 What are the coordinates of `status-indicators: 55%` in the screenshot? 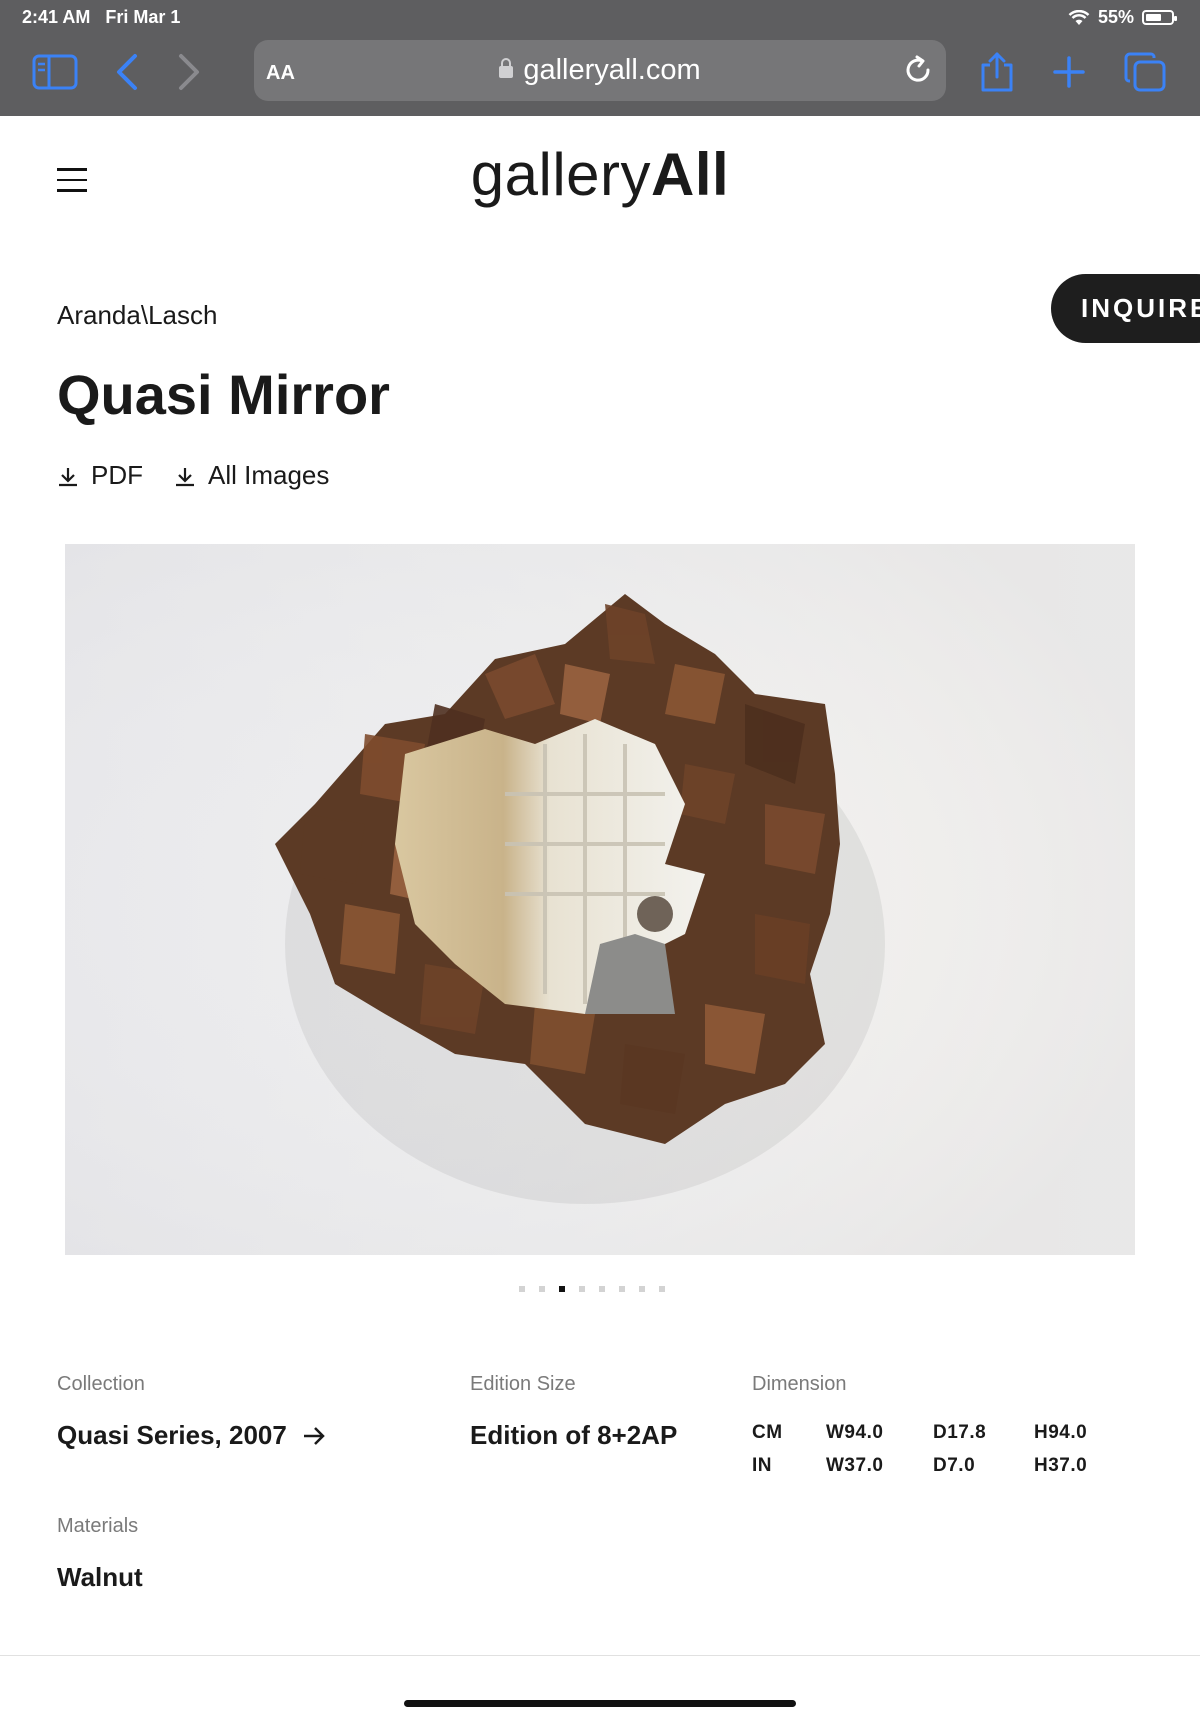 It's located at (1122, 17).